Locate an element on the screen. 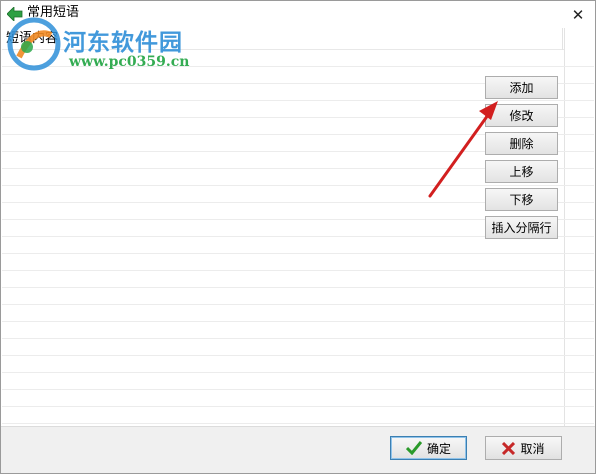 The height and width of the screenshot is (474, 596). side-button-group: 添加修改删除上移下移插入分隔行 is located at coordinates (521, 160).